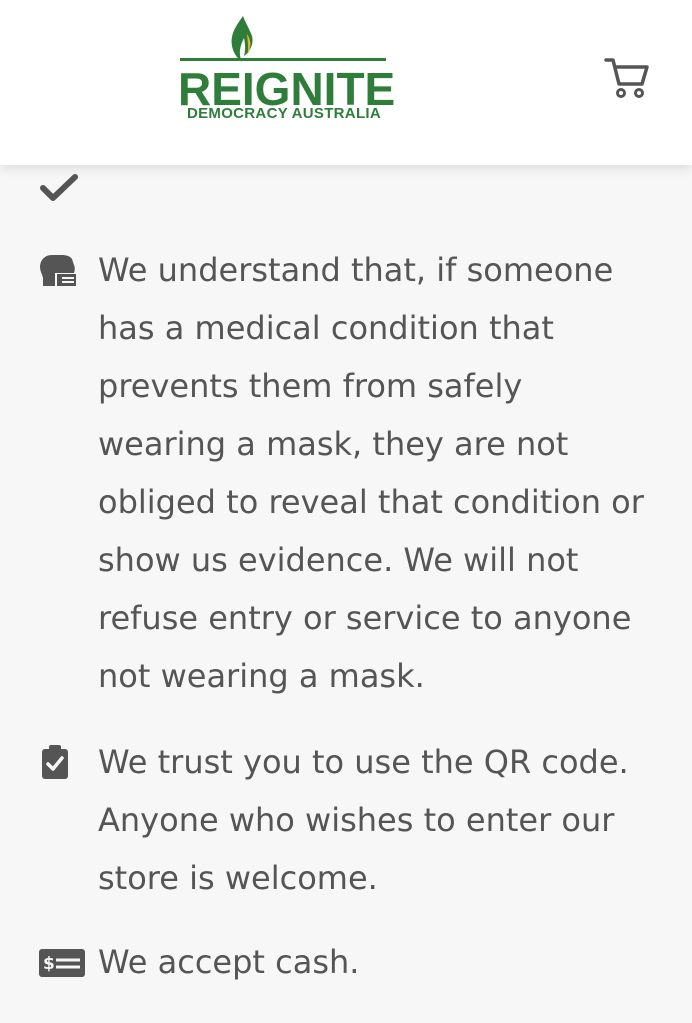  I want to click on policy-text: We accept cash., so click(229, 962).